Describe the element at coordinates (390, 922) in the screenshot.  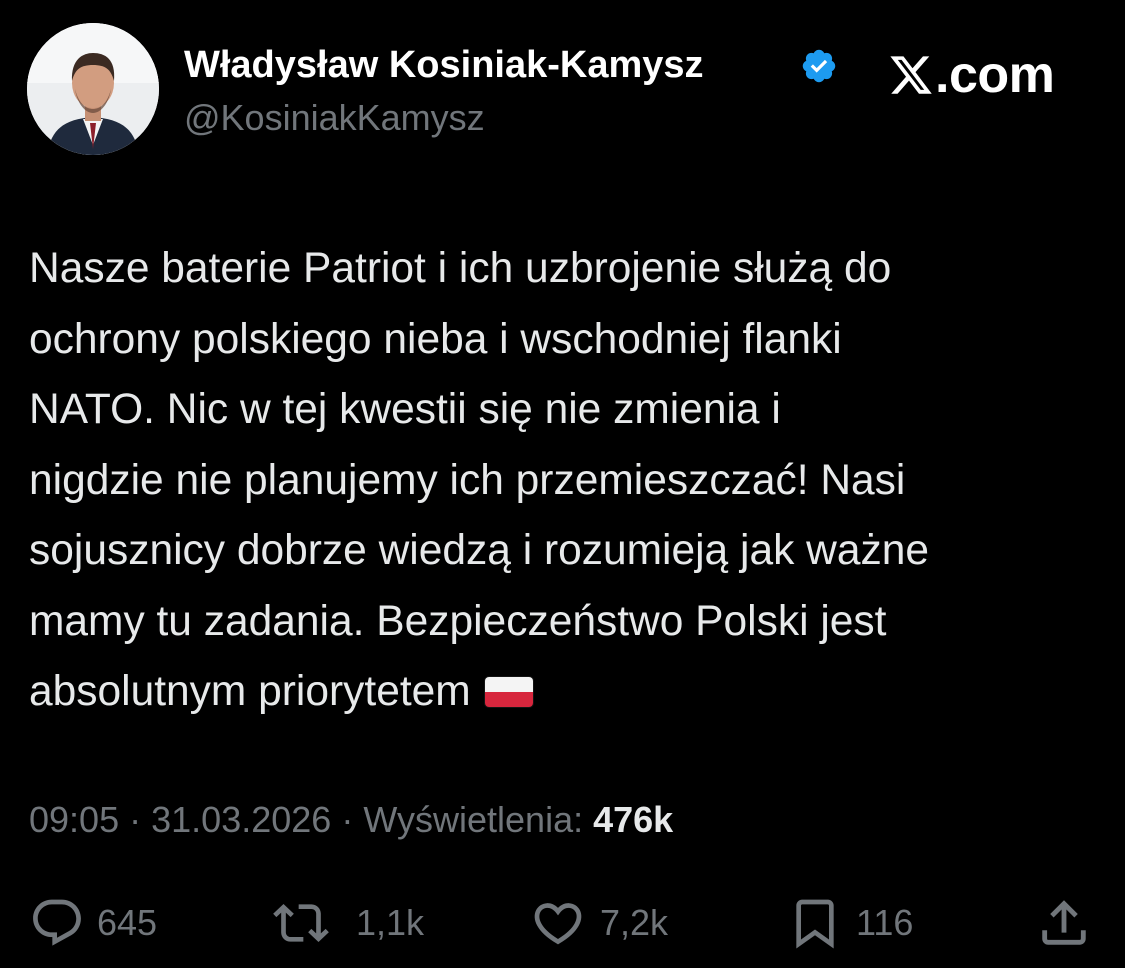
I see `repost-count: 1,1k` at that location.